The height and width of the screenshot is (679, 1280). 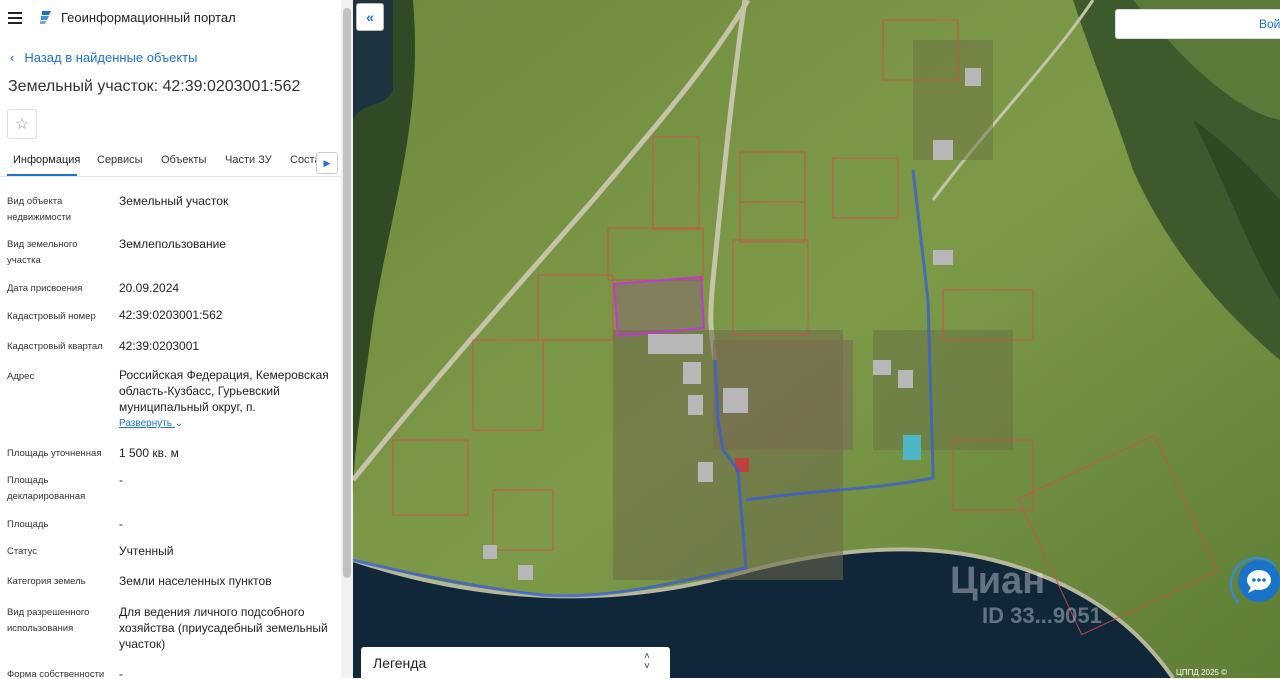 I want to click on chat-ring, so click(x=1255, y=584).